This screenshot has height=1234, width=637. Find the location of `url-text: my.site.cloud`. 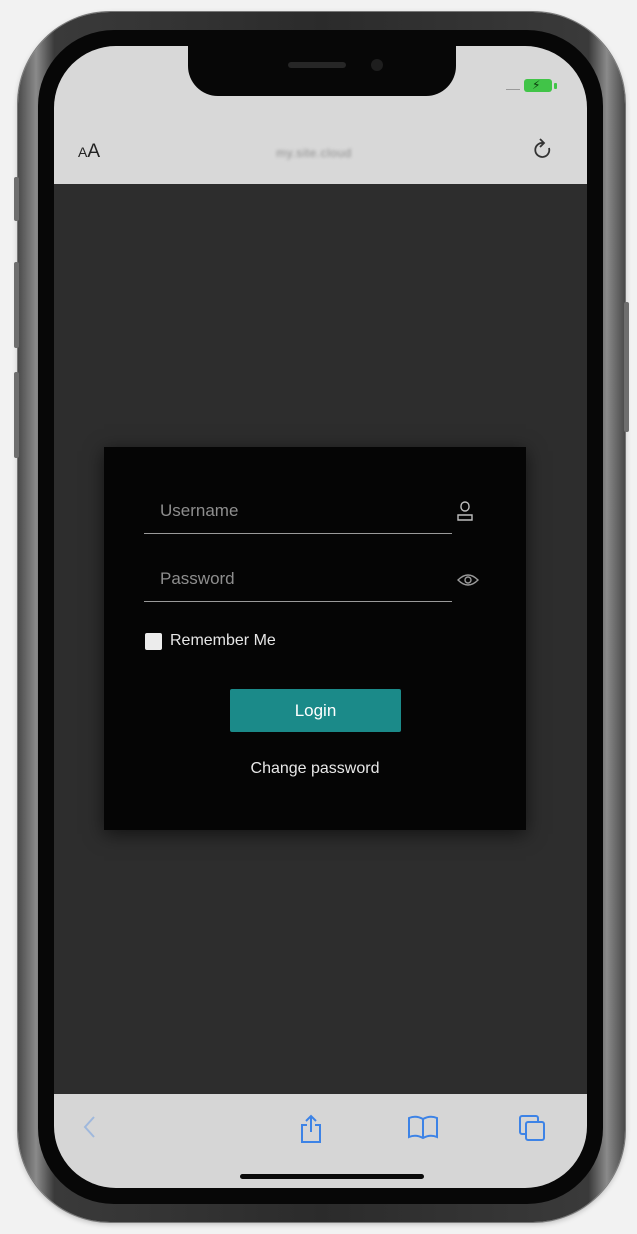

url-text: my.site.cloud is located at coordinates (314, 154).